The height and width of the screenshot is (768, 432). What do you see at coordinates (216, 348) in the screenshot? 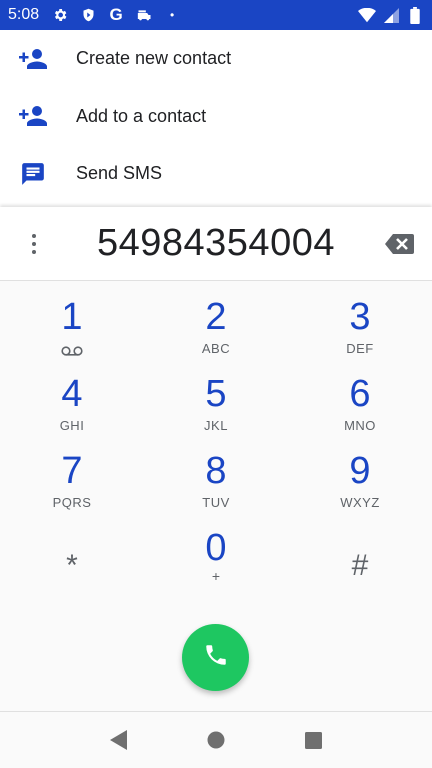
I see `key-letters: ABC` at bounding box center [216, 348].